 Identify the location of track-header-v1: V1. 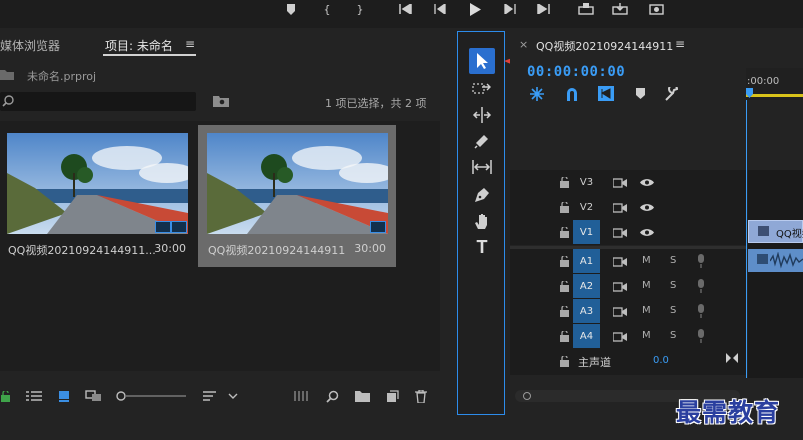
(628, 232).